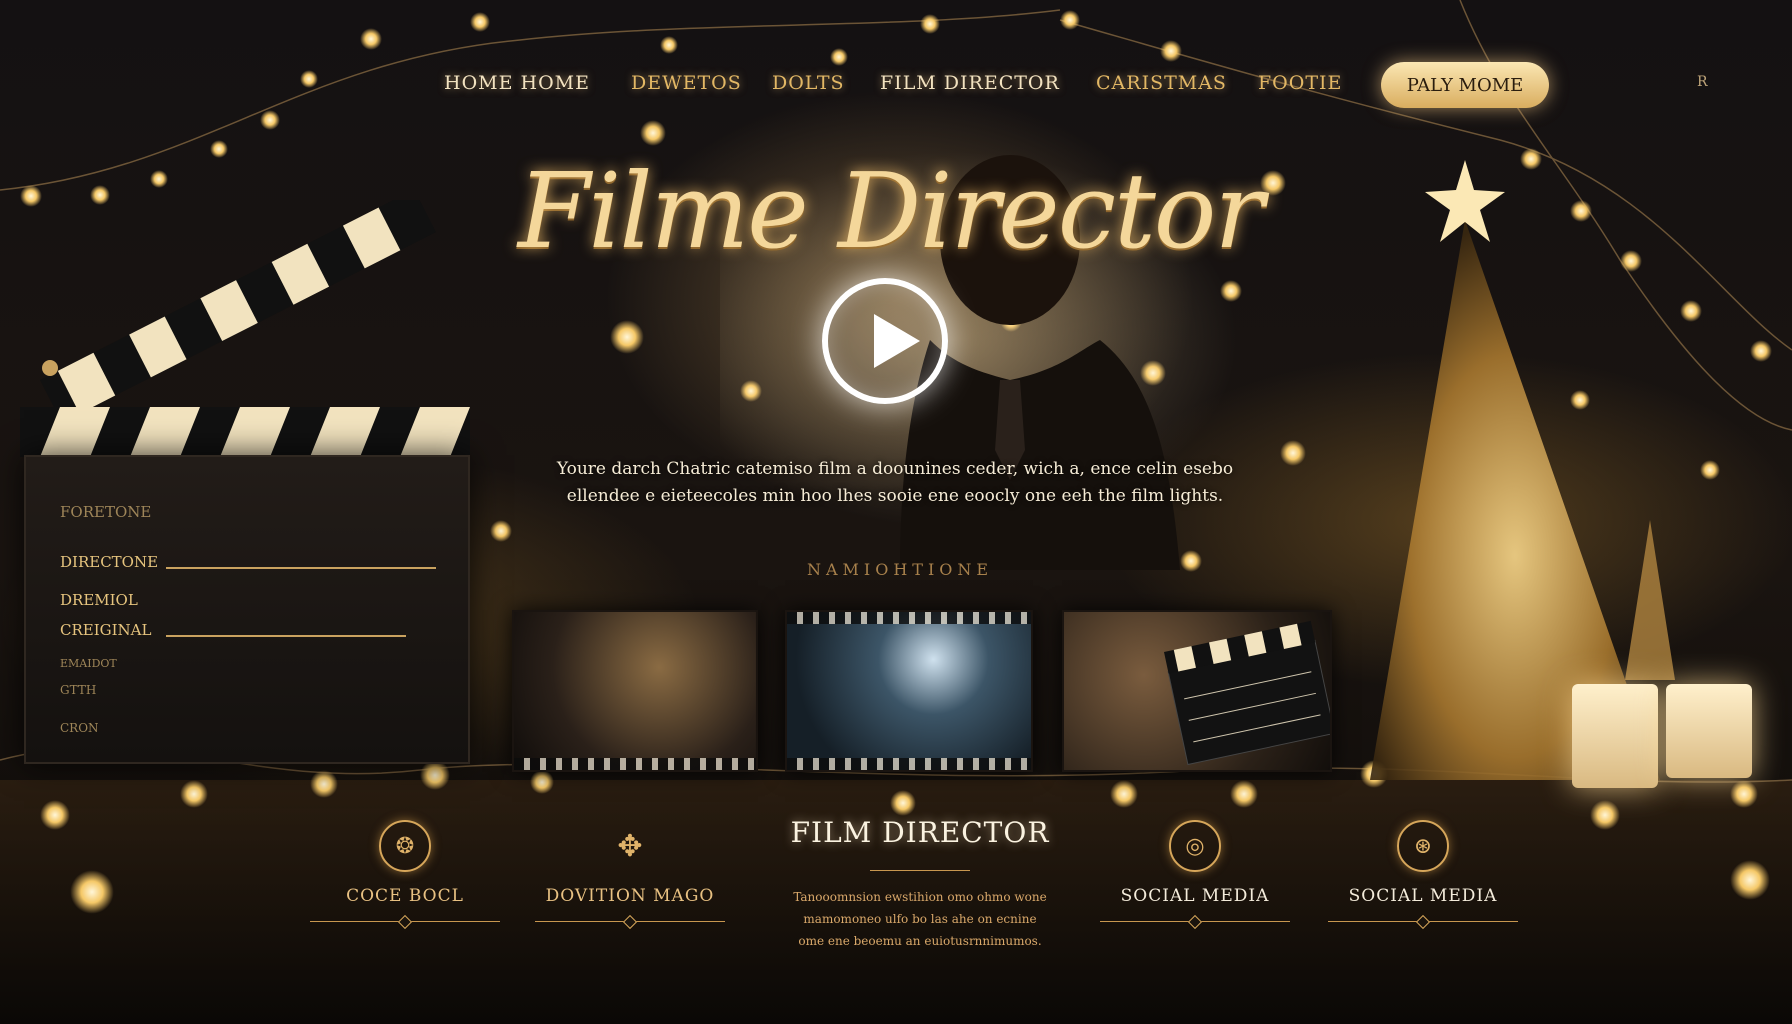 The width and height of the screenshot is (1792, 1024). What do you see at coordinates (106, 512) in the screenshot?
I see `slate-row: FORETONE` at bounding box center [106, 512].